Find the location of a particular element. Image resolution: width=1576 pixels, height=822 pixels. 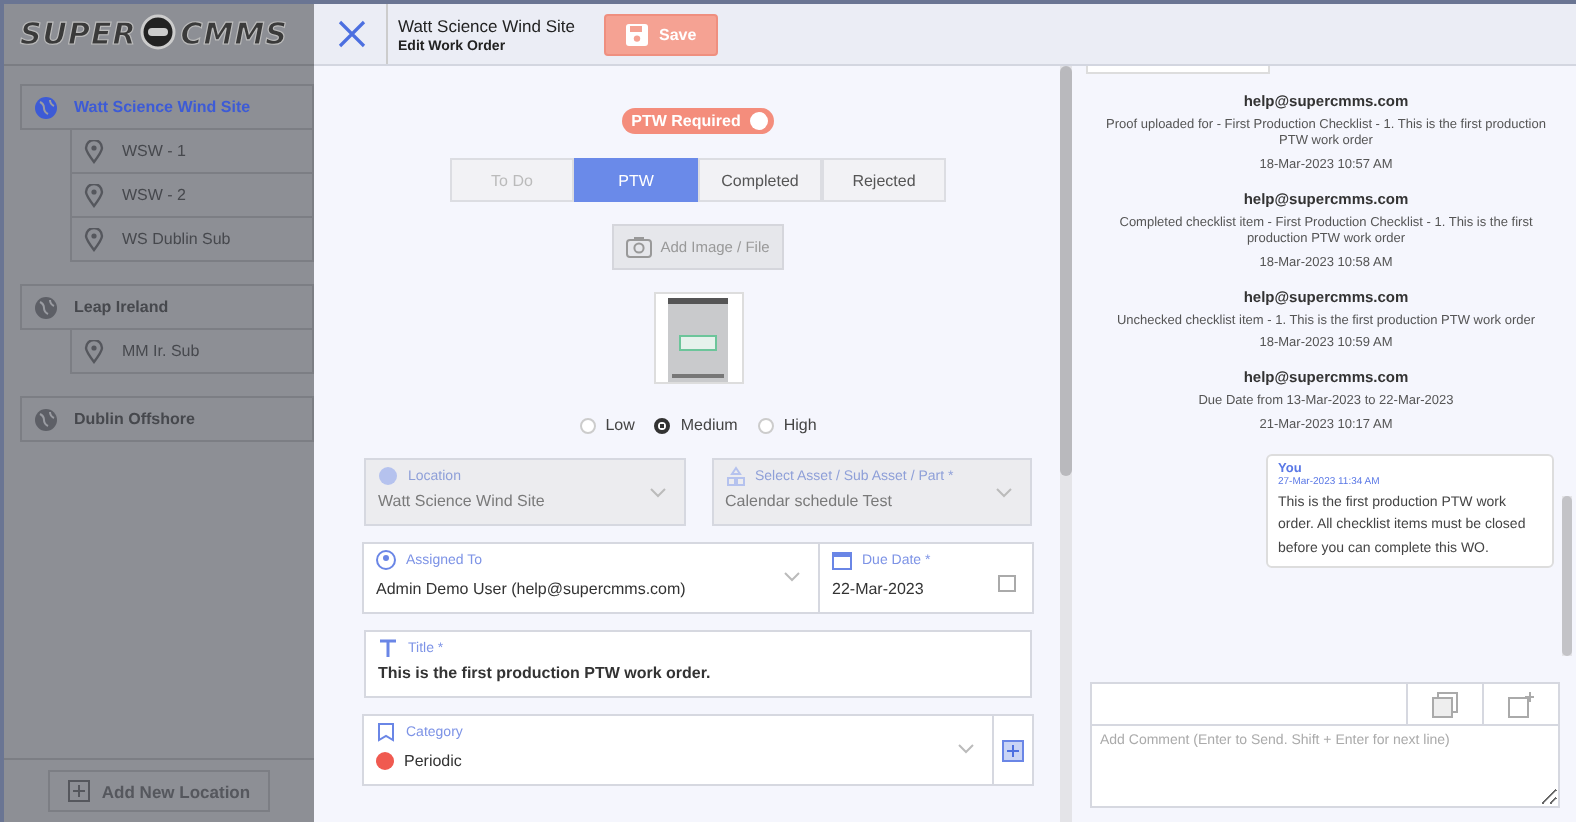

shapes-icon is located at coordinates (735, 476).